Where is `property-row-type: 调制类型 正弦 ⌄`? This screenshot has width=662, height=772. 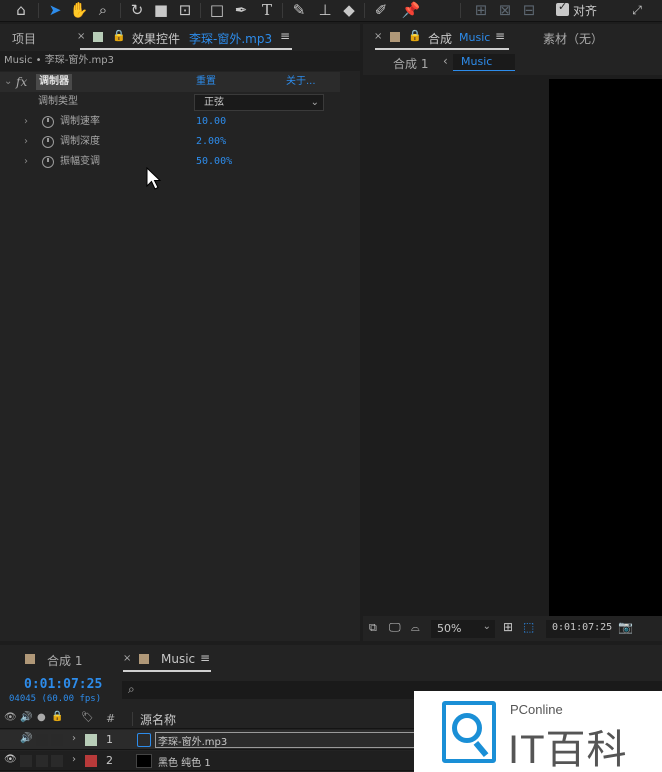 property-row-type: 调制类型 正弦 ⌄ is located at coordinates (170, 102).